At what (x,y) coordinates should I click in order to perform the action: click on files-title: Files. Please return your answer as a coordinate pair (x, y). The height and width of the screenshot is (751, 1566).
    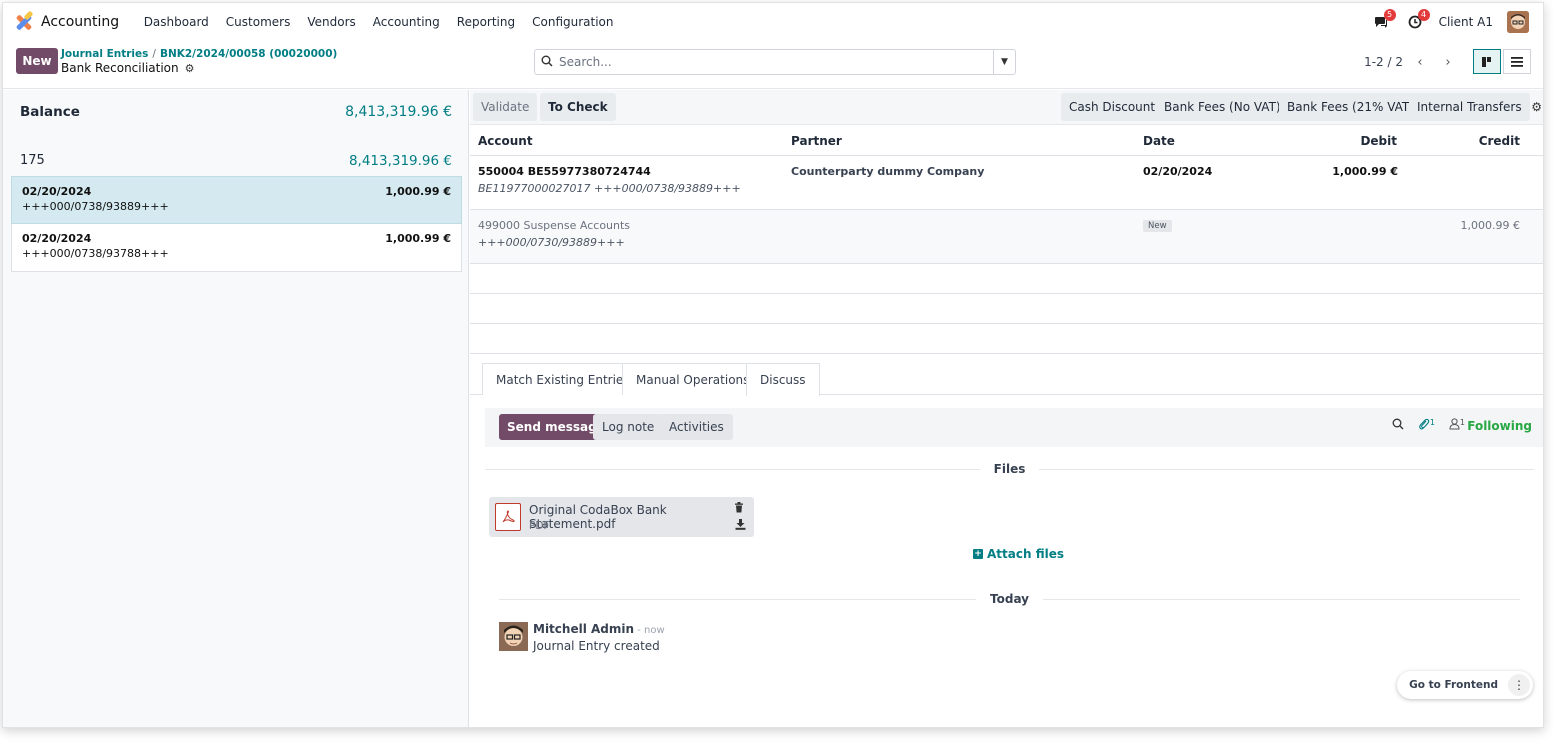
    Looking at the image, I should click on (1009, 469).